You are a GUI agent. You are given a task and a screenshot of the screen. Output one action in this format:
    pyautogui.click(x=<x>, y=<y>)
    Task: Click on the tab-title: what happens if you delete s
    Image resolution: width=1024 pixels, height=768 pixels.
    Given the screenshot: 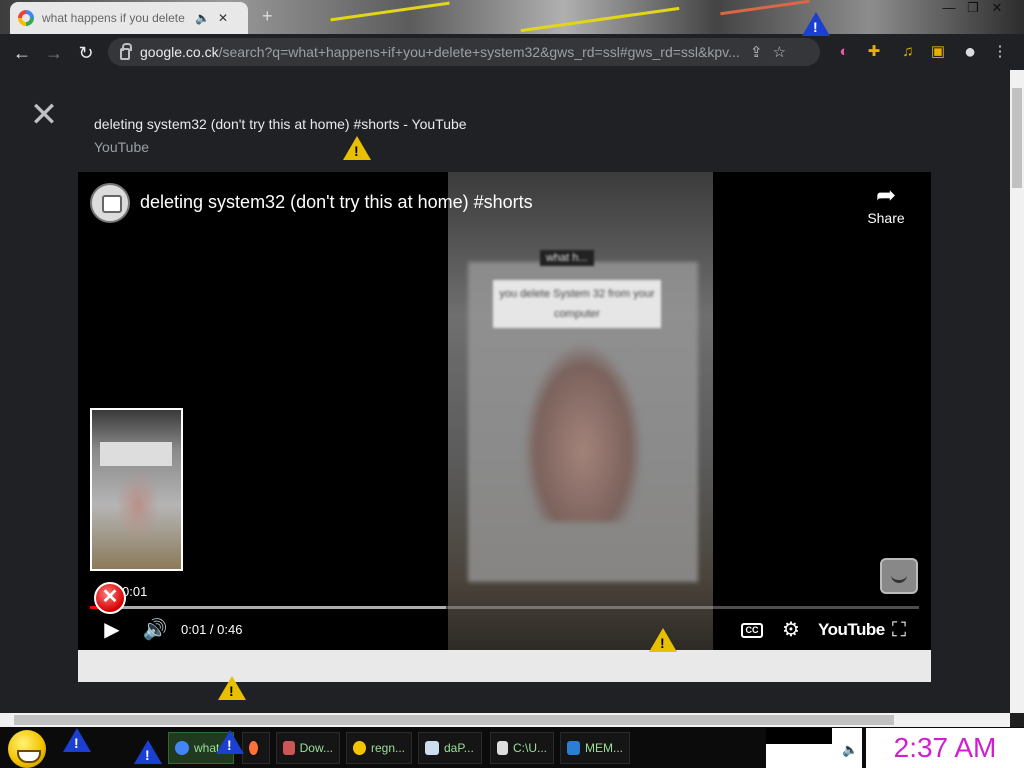 What is the action you would take?
    pyautogui.click(x=114, y=18)
    